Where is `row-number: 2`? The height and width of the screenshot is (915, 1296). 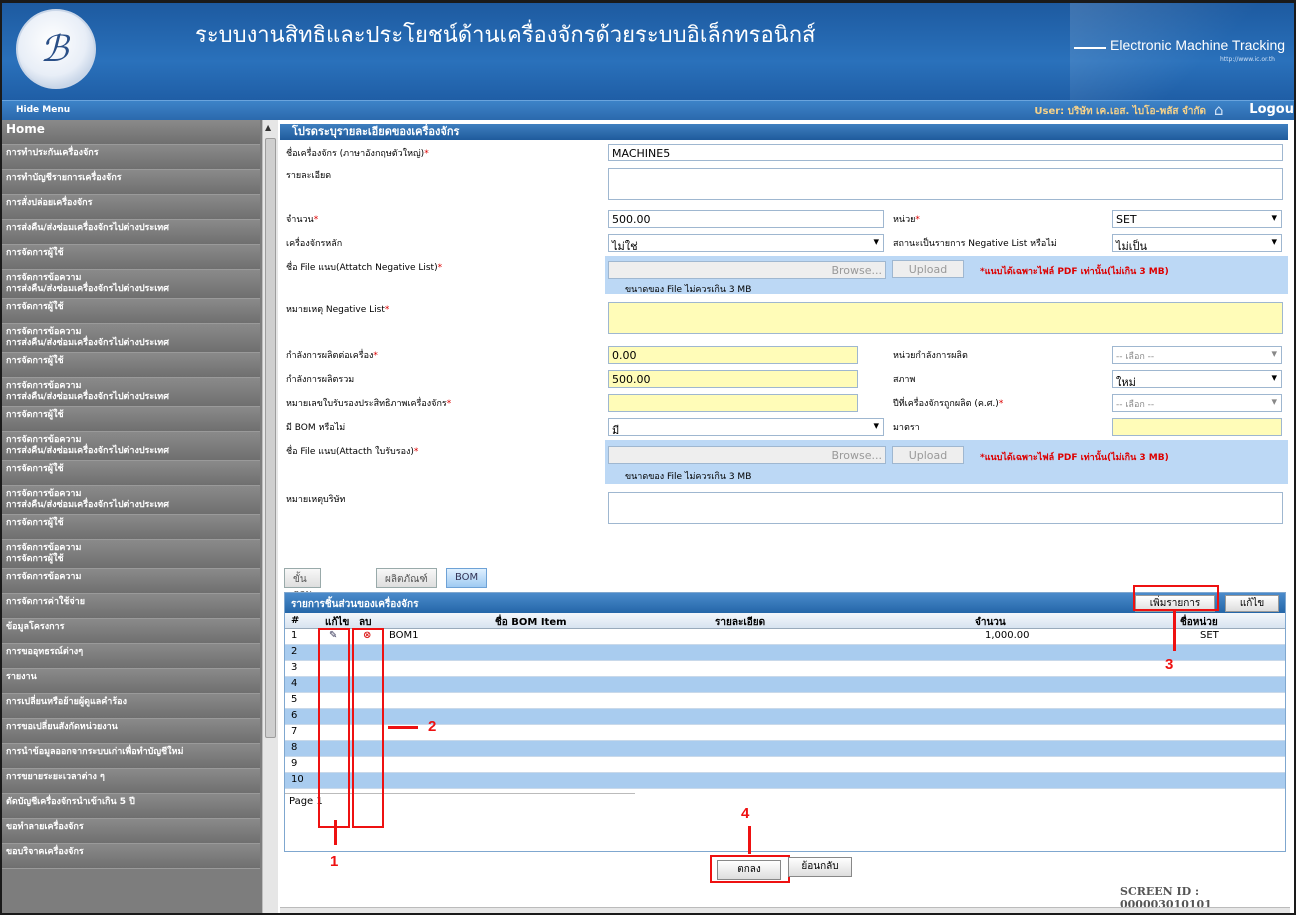 row-number: 2 is located at coordinates (294, 651).